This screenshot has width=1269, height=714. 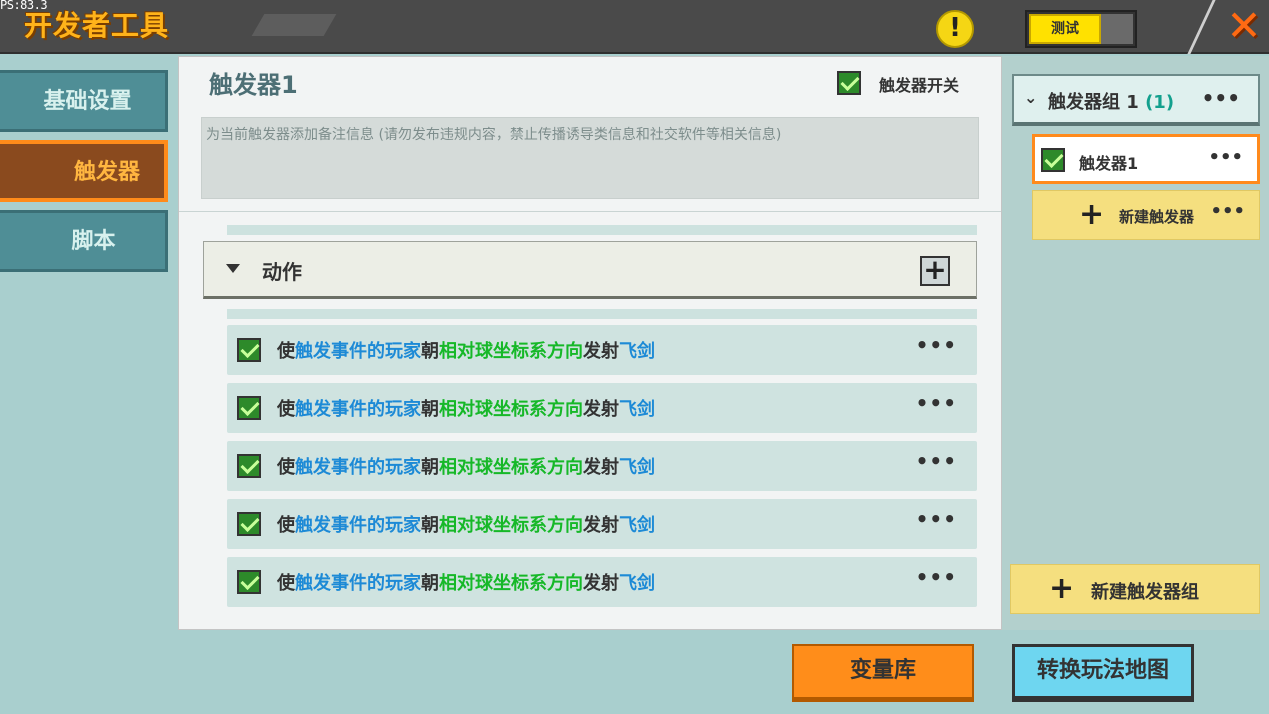 What do you see at coordinates (253, 85) in the screenshot?
I see `trigger-title: 触发器1` at bounding box center [253, 85].